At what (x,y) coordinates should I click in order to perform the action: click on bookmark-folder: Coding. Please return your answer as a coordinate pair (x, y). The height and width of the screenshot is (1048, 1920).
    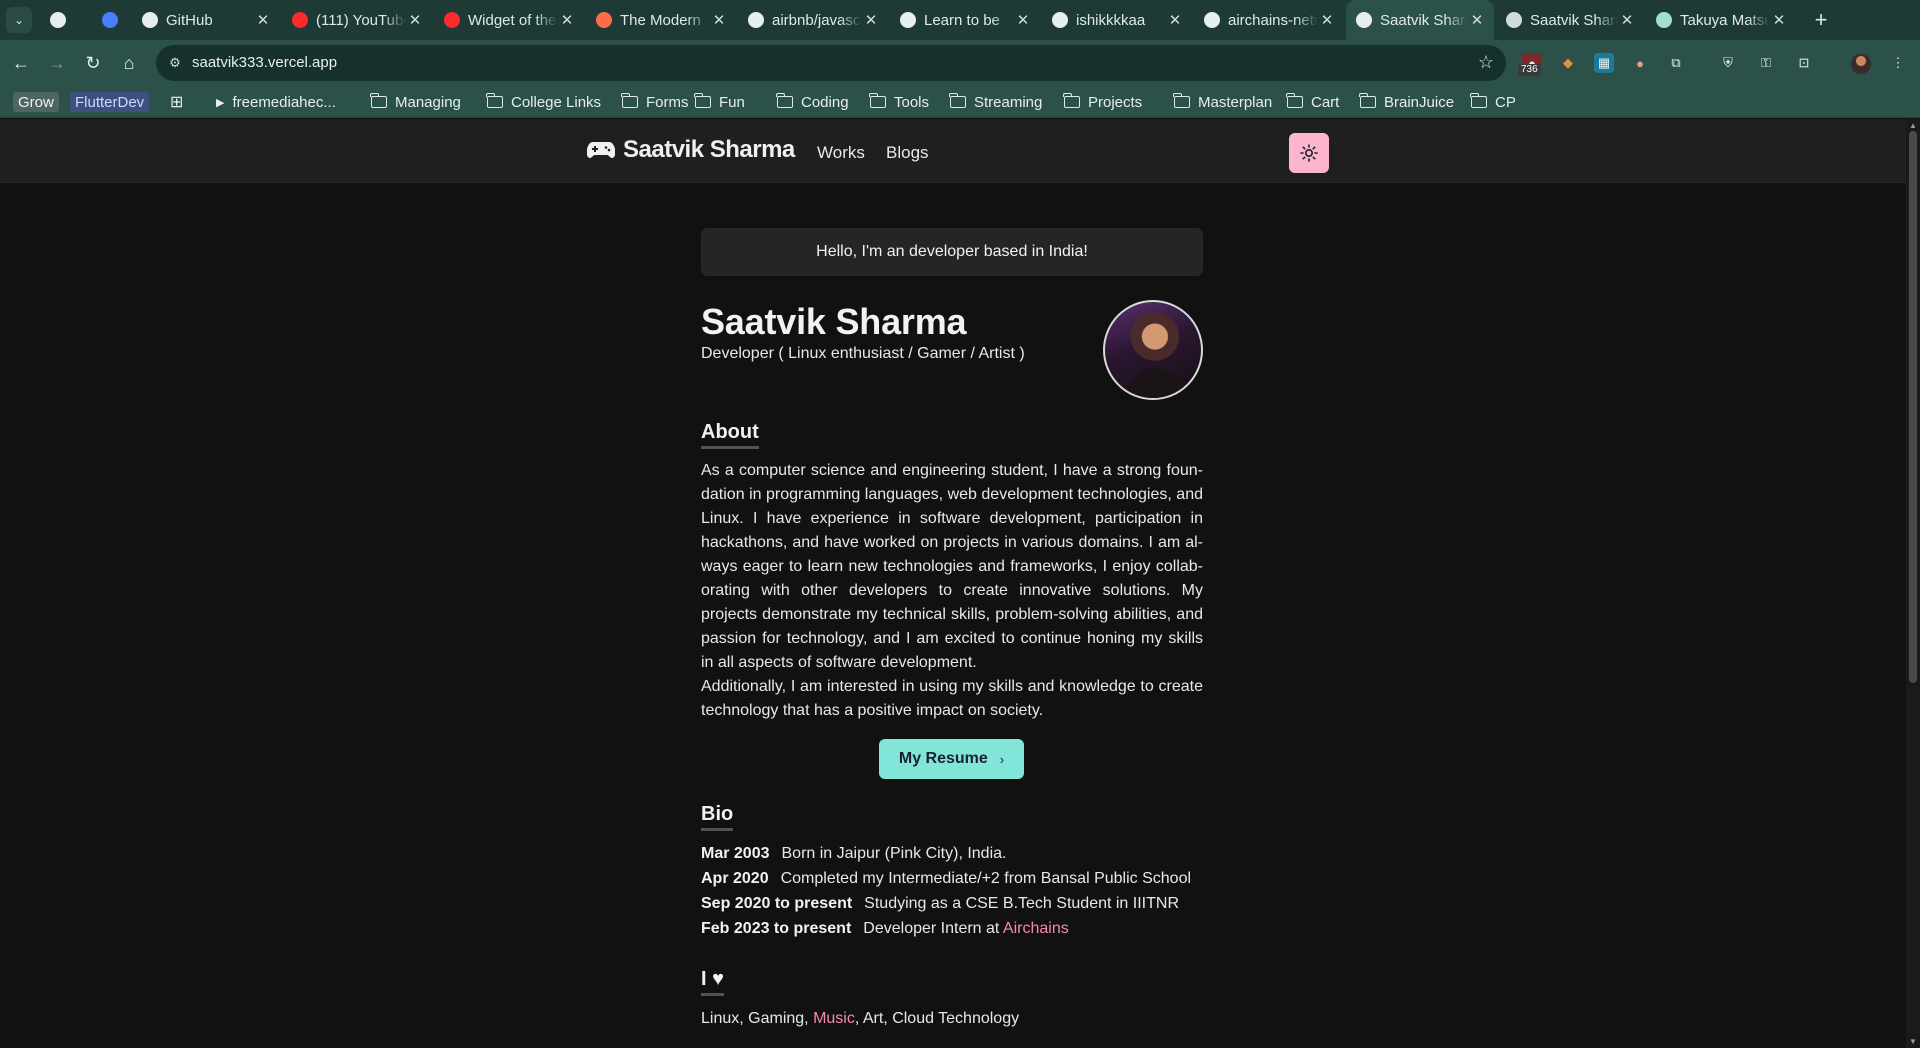
    Looking at the image, I should click on (812, 102).